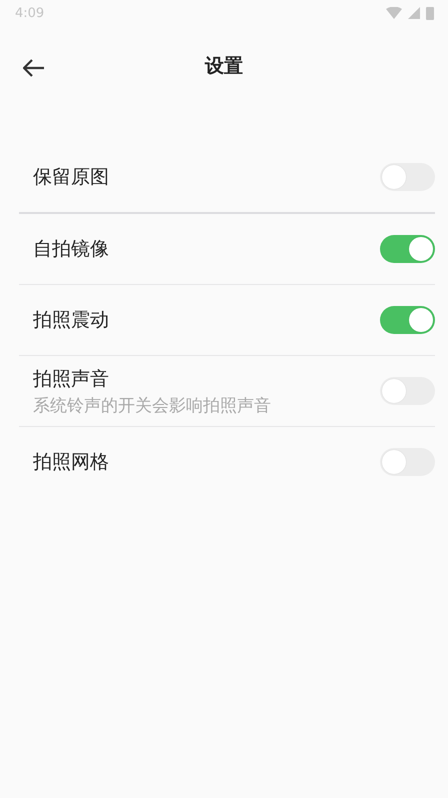 This screenshot has height=798, width=448. I want to click on battery-icon, so click(430, 13).